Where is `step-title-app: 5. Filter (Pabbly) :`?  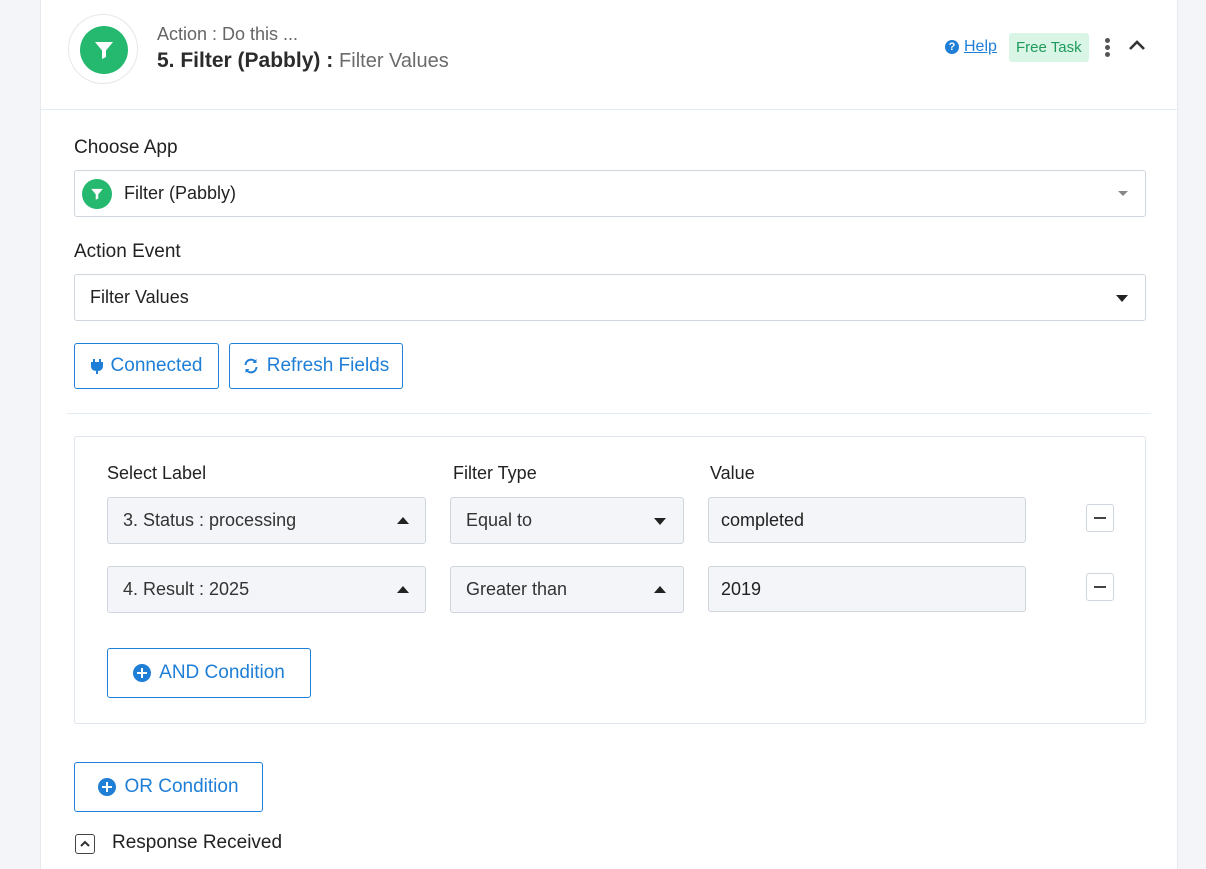 step-title-app: 5. Filter (Pabbly) : is located at coordinates (245, 60).